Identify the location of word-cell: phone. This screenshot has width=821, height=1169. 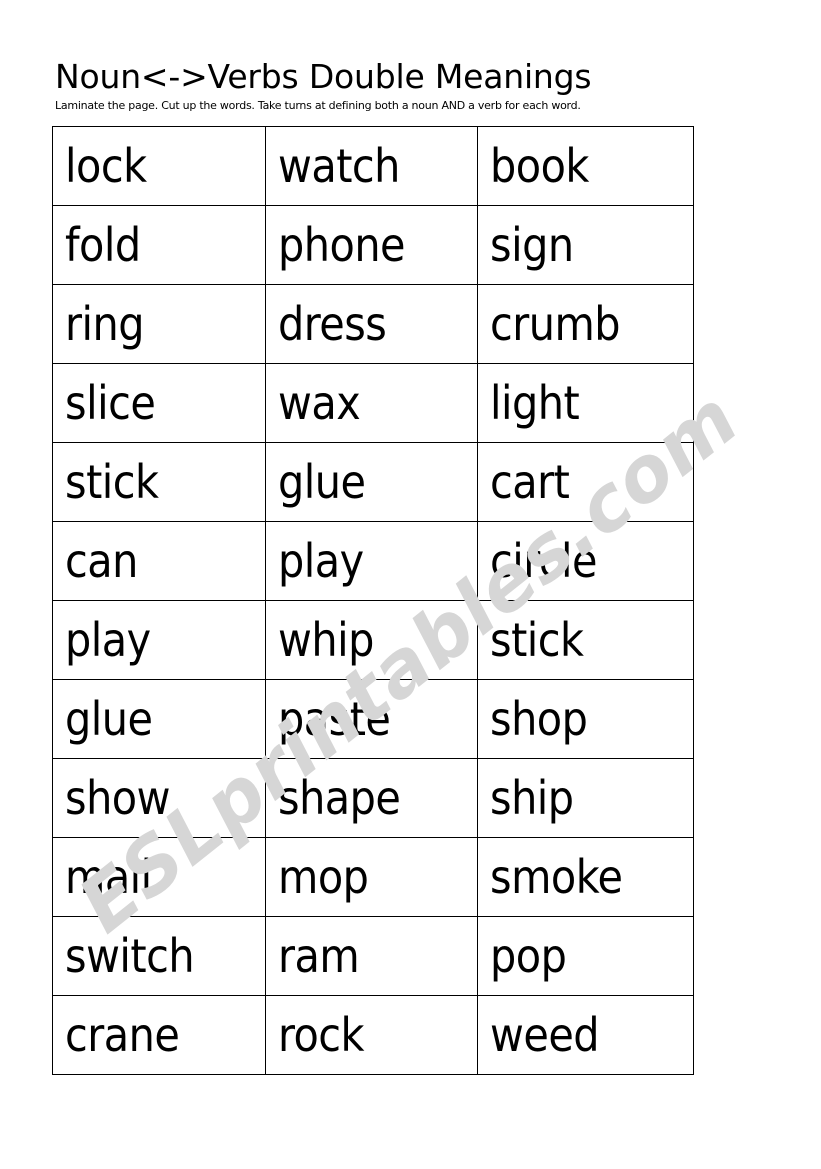
(371, 245).